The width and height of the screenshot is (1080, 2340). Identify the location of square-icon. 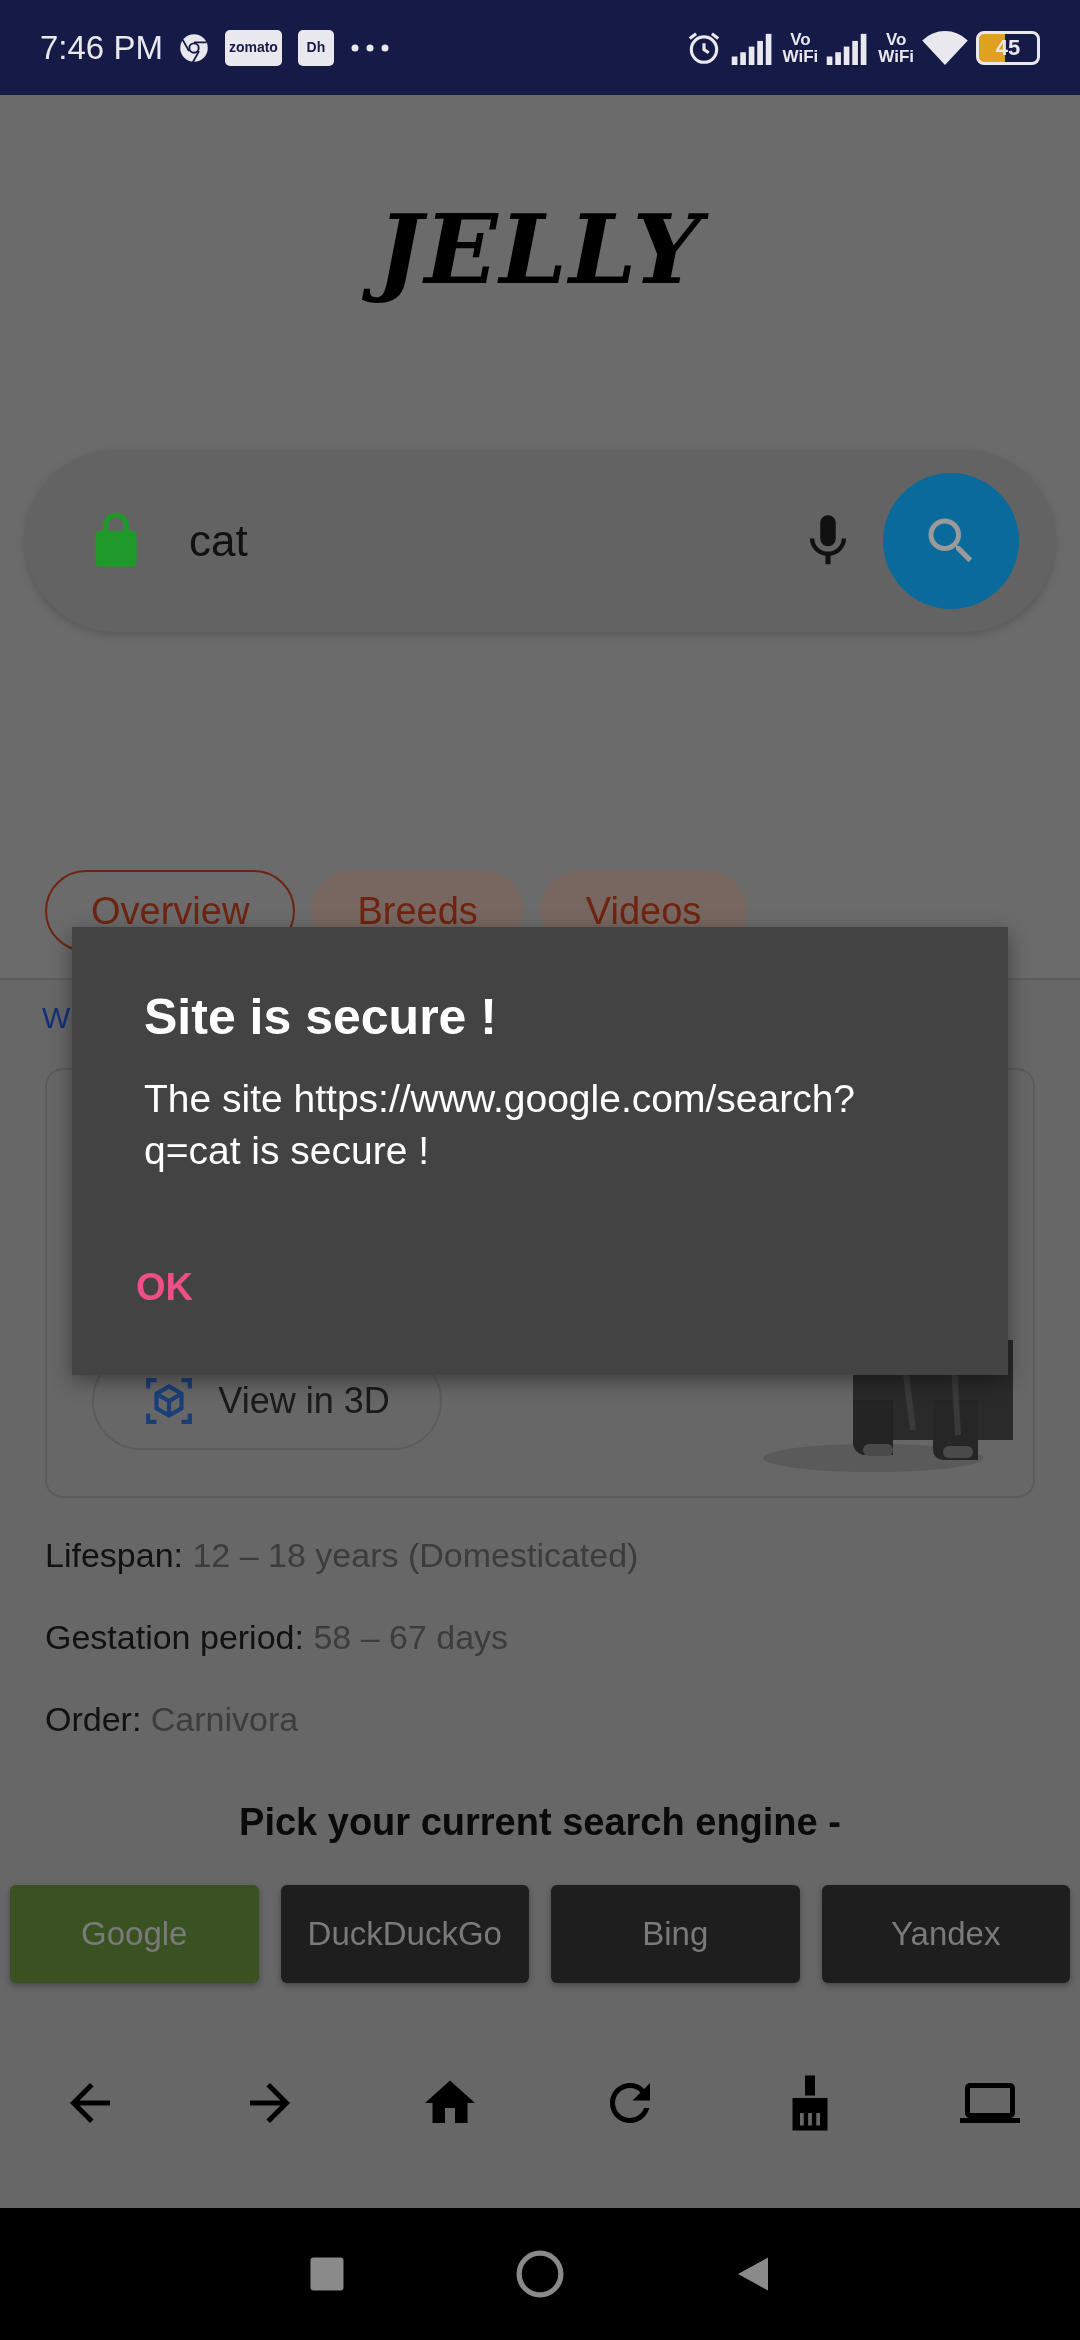
(327, 2274).